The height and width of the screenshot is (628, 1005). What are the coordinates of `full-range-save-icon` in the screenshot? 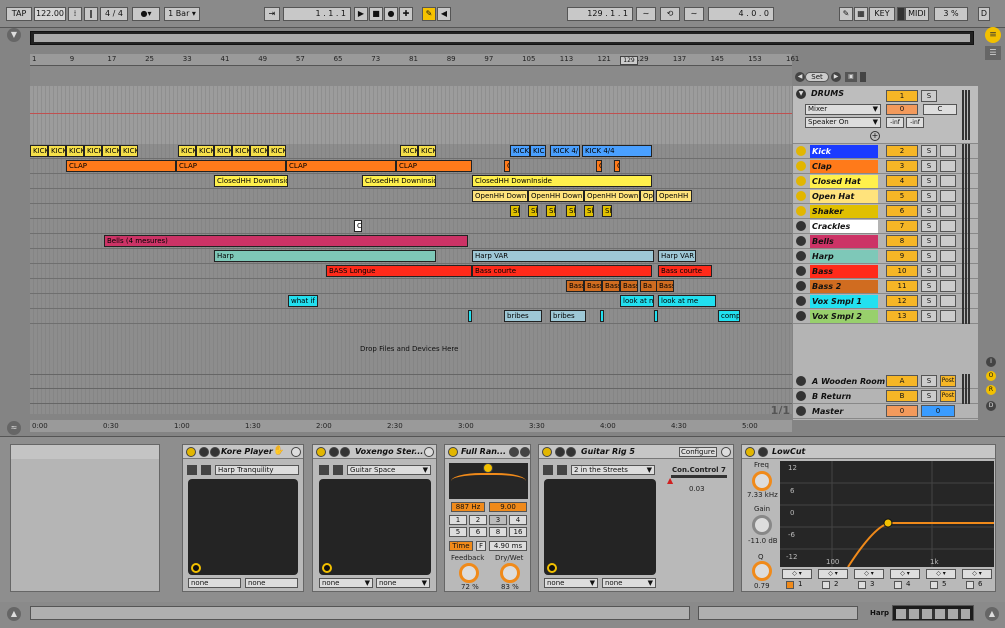 It's located at (514, 452).